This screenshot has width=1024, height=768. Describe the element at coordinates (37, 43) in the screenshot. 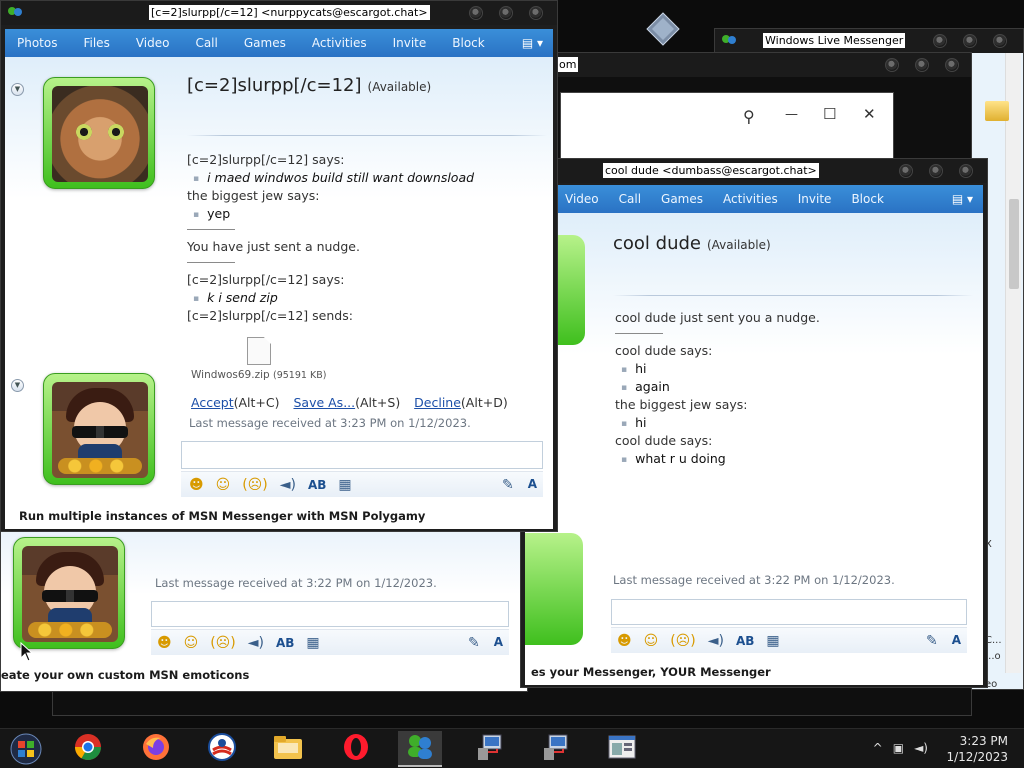

I see `menu-photos: Photos` at that location.